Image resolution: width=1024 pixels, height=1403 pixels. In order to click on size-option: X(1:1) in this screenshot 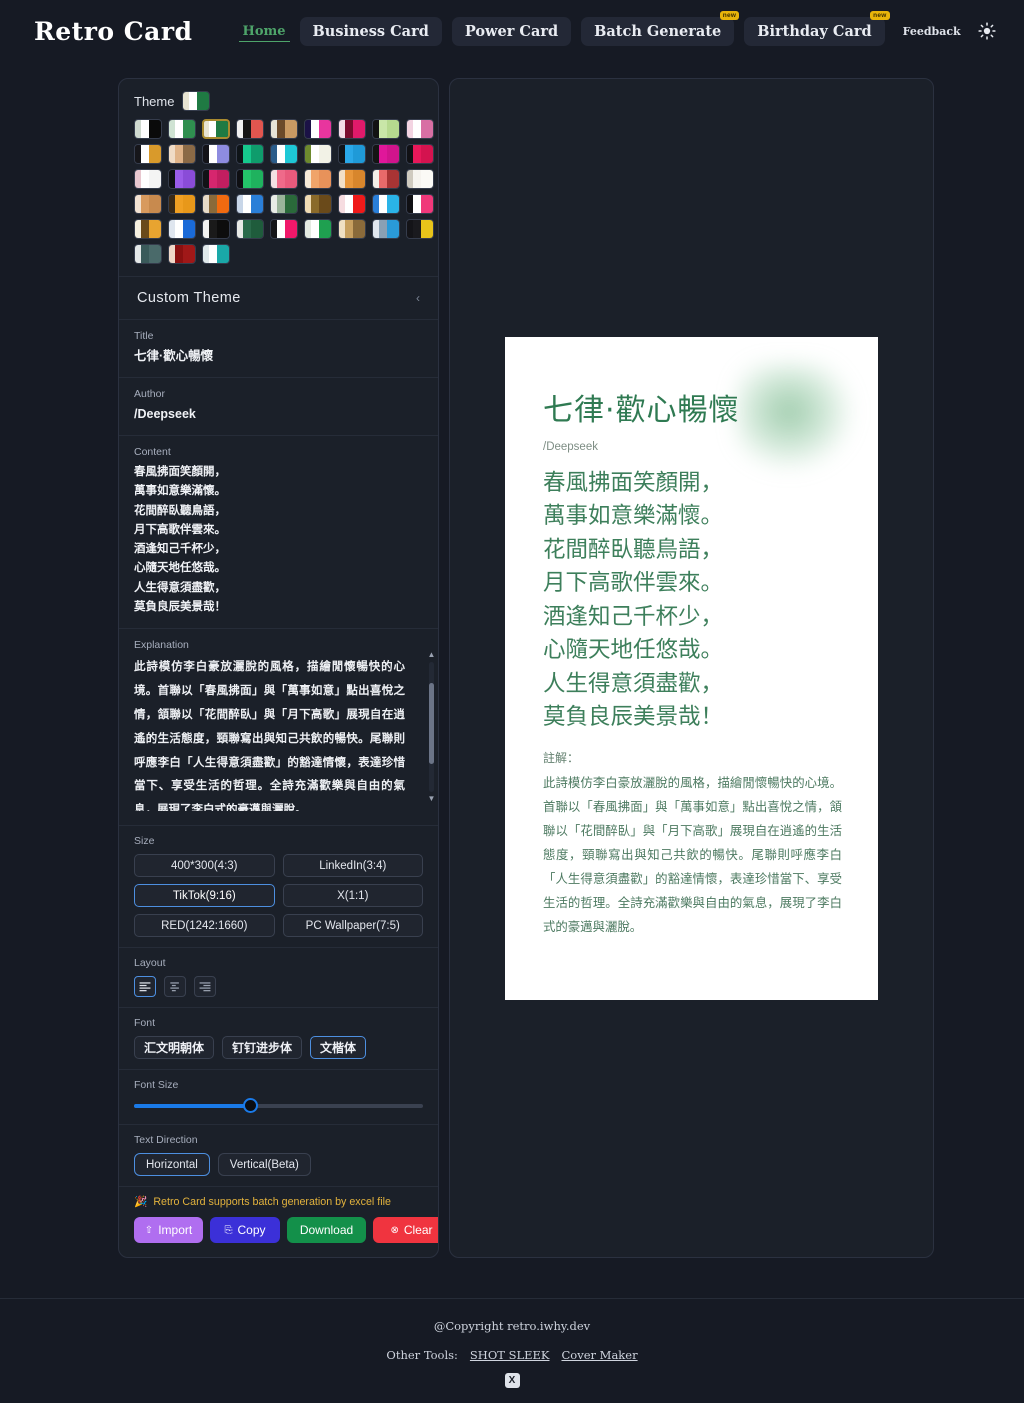, I will do `click(352, 896)`.